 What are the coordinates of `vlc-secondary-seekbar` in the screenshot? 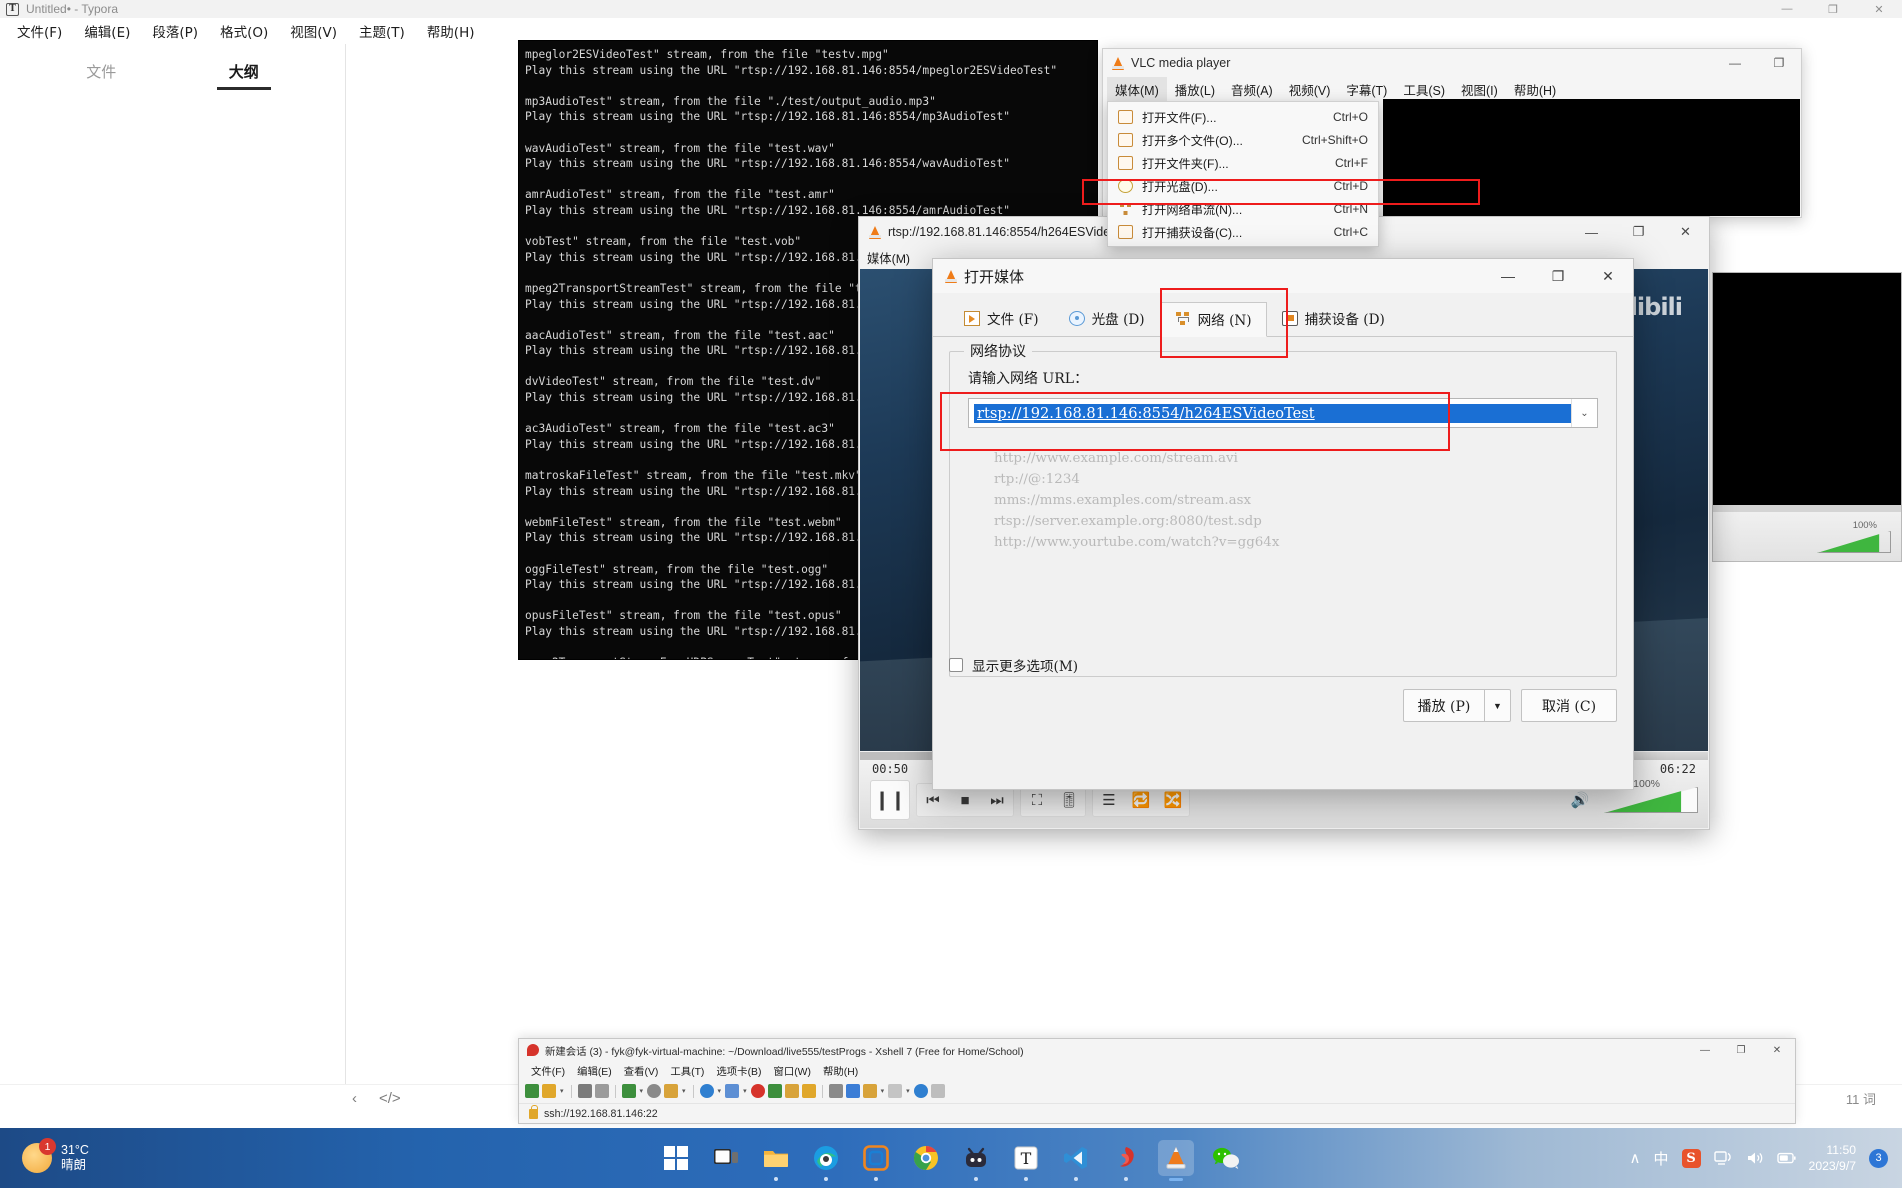 It's located at (1807, 508).